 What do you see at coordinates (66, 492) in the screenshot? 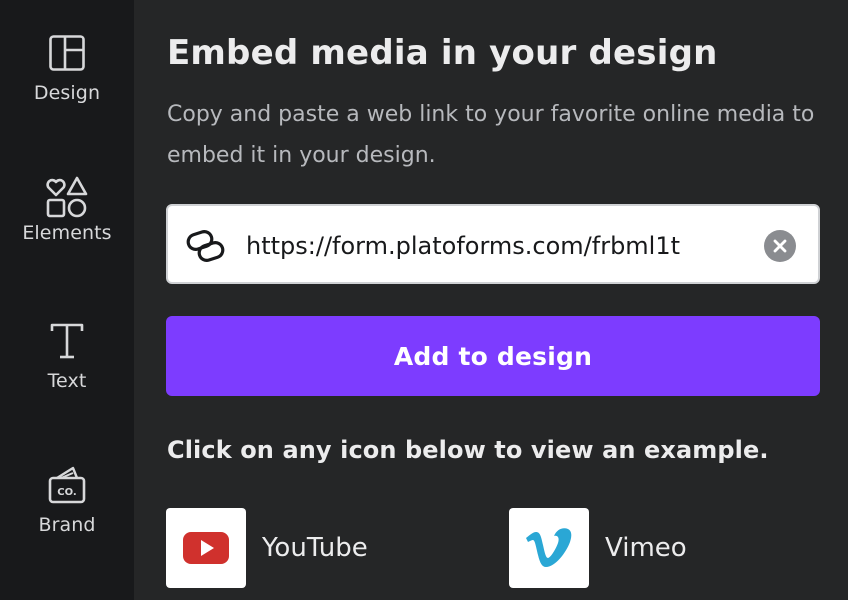
I see `svg-text: CO.` at bounding box center [66, 492].